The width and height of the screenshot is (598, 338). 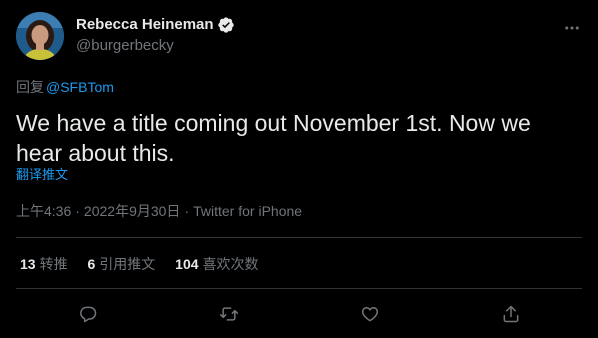 What do you see at coordinates (80, 87) in the screenshot?
I see `reply-mention-link: @SFBTom` at bounding box center [80, 87].